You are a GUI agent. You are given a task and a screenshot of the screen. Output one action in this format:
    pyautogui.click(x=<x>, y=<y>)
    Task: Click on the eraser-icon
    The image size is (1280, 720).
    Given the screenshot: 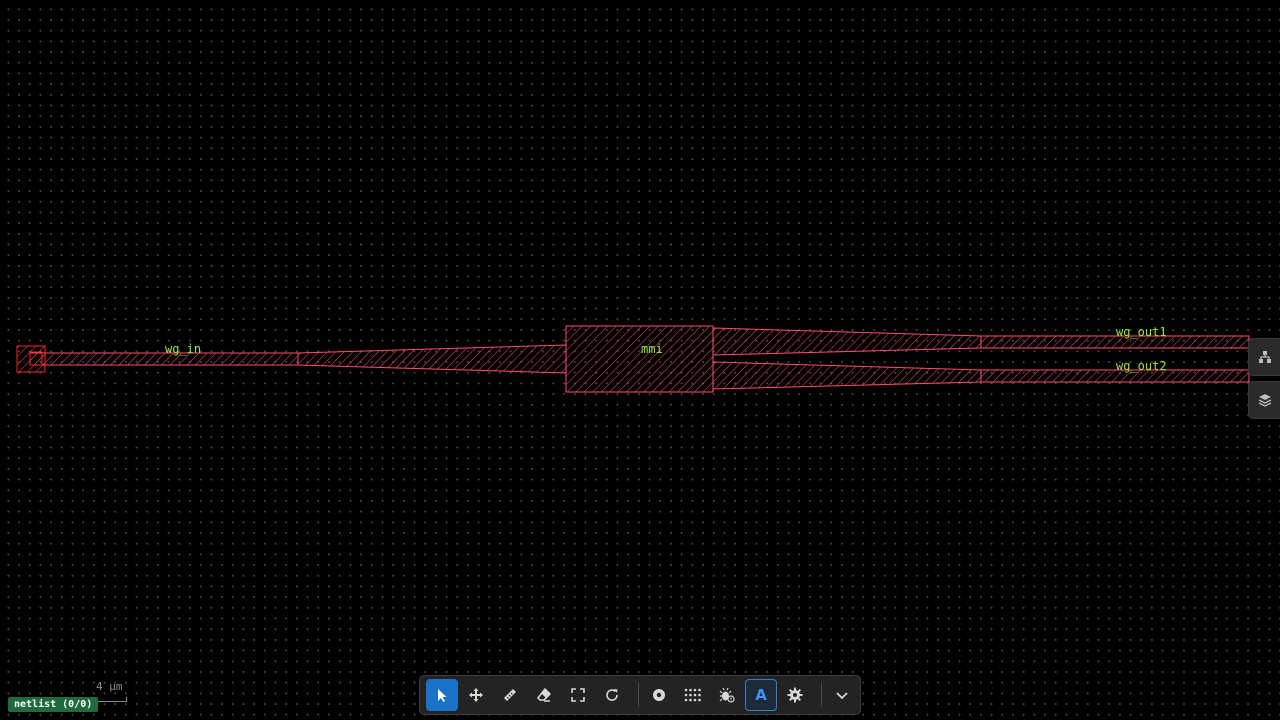 What is the action you would take?
    pyautogui.click(x=544, y=695)
    